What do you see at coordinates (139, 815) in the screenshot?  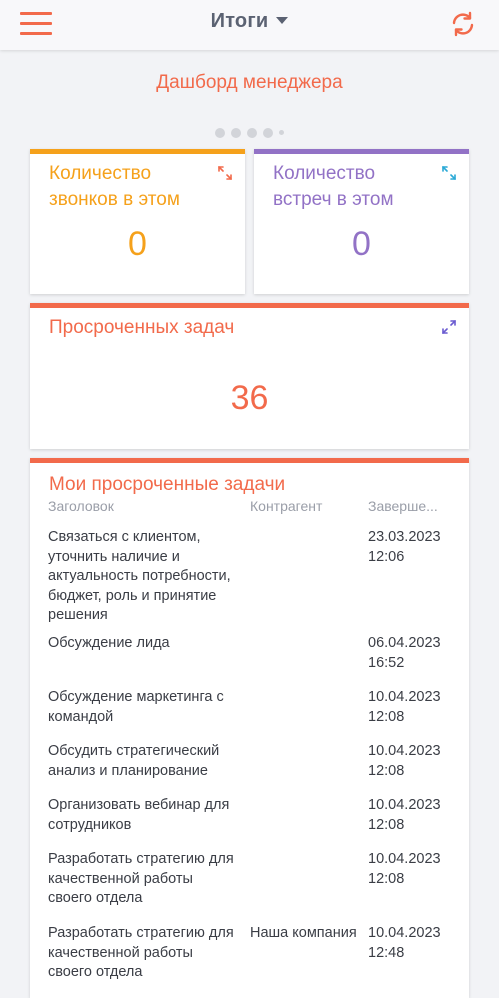 I see `task-title: Организовать вебинар для сотрудников` at bounding box center [139, 815].